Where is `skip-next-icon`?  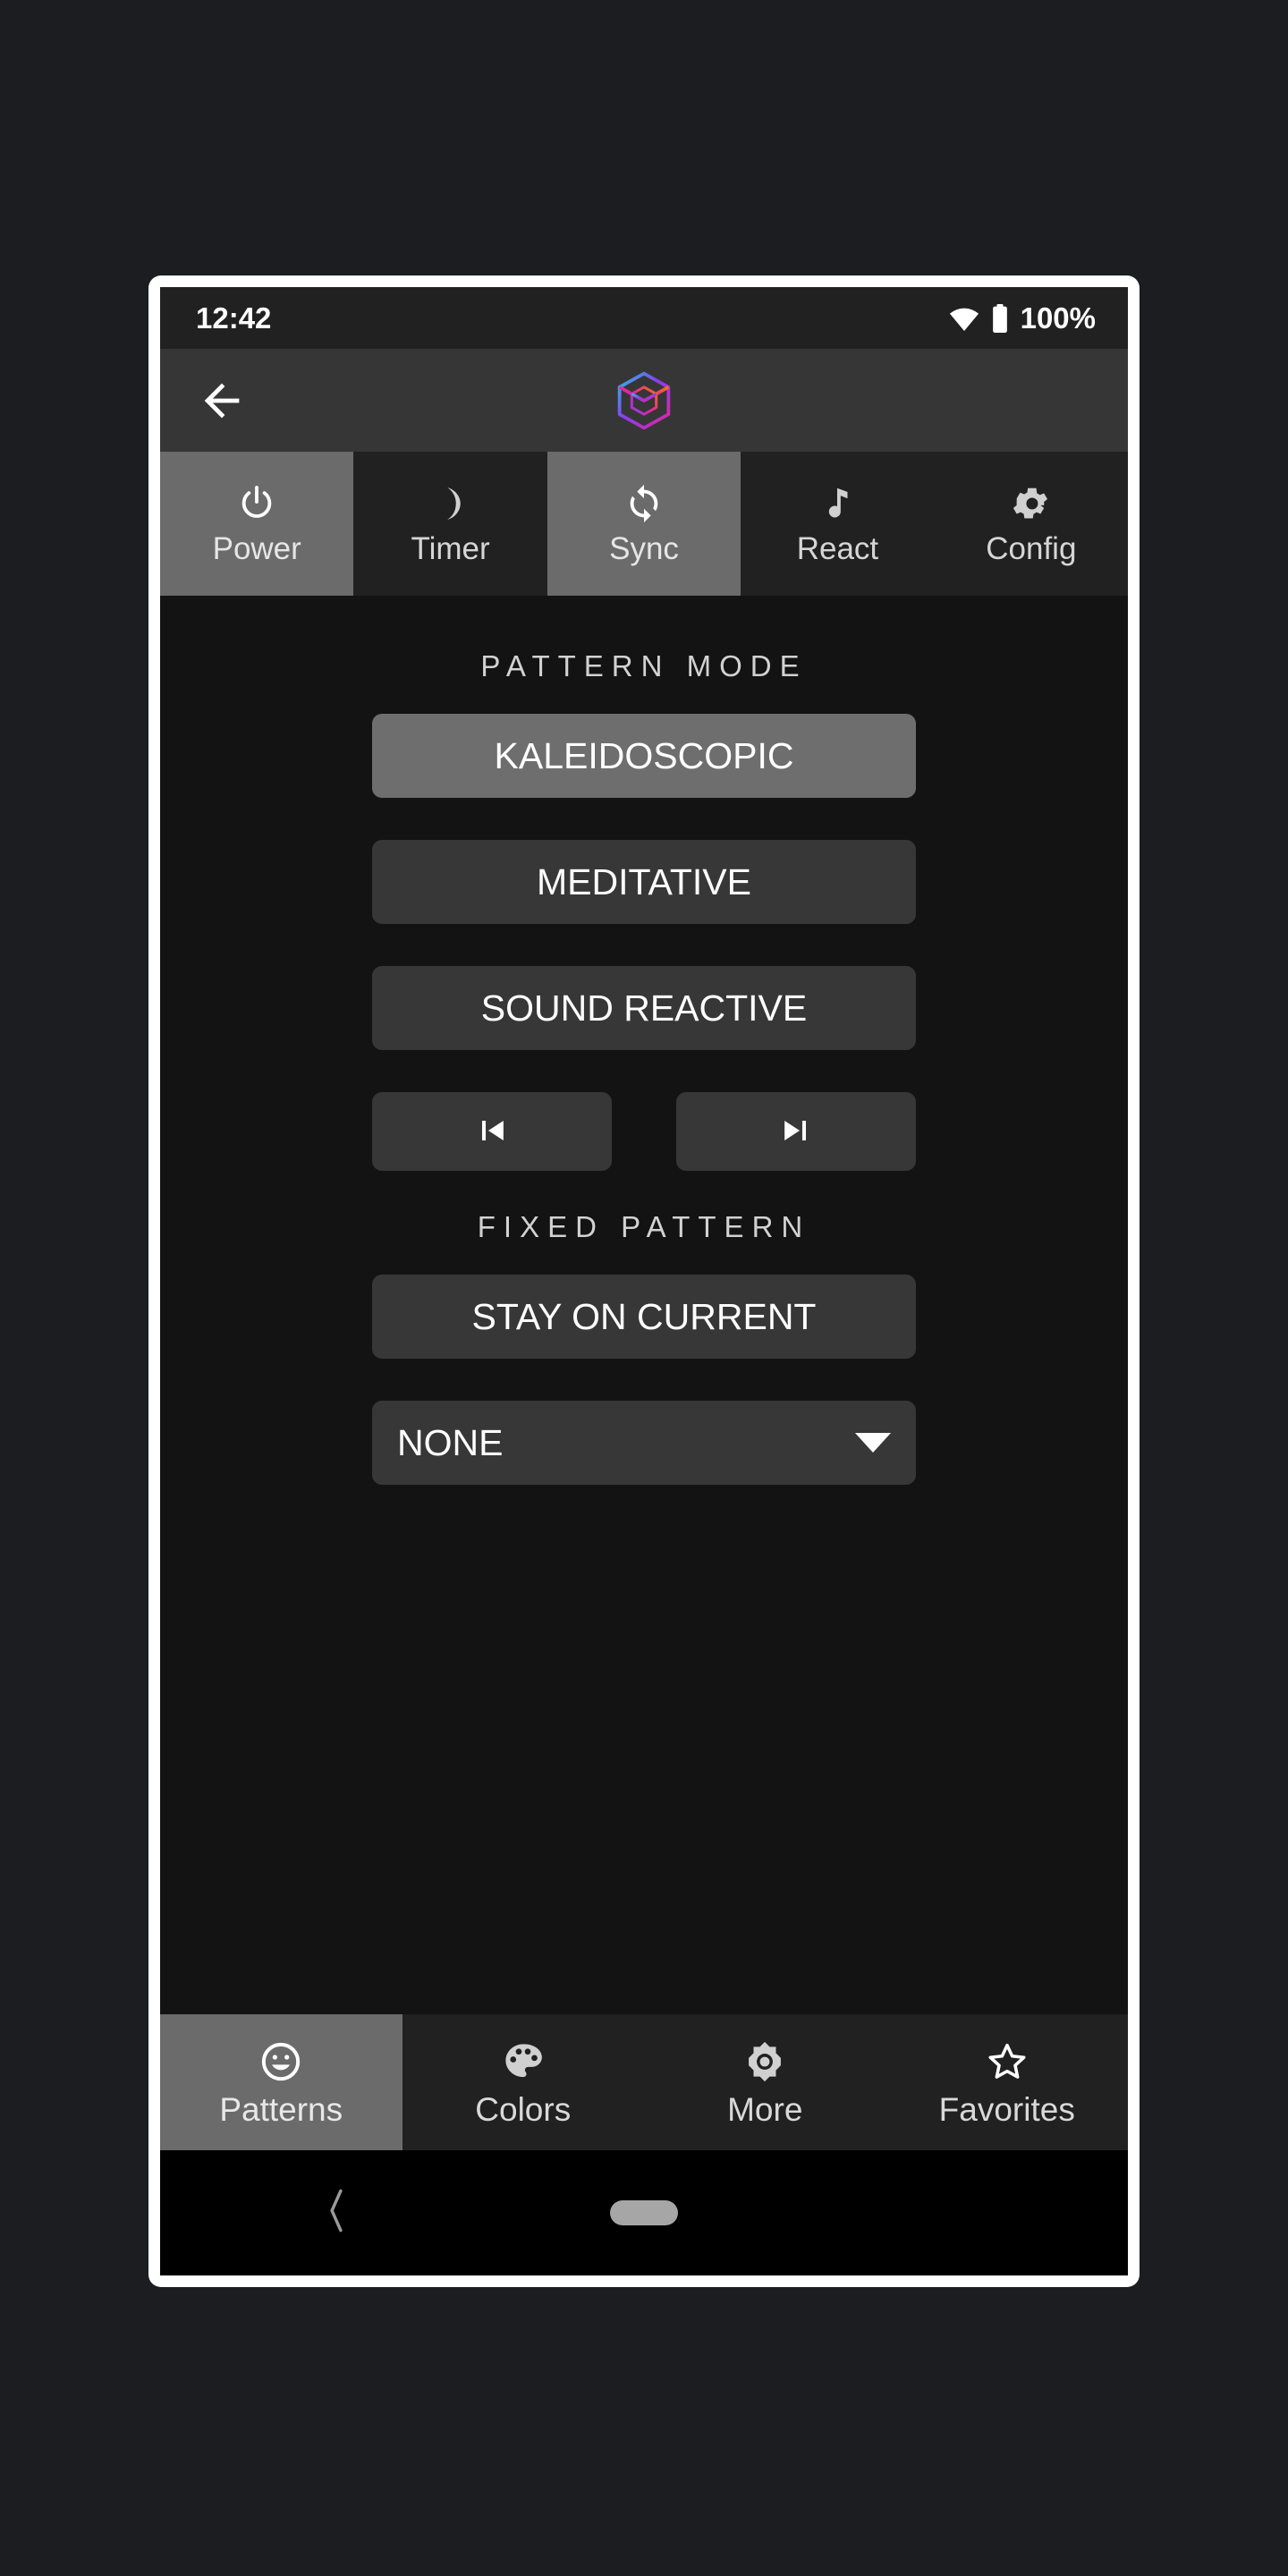 skip-next-icon is located at coordinates (796, 1132).